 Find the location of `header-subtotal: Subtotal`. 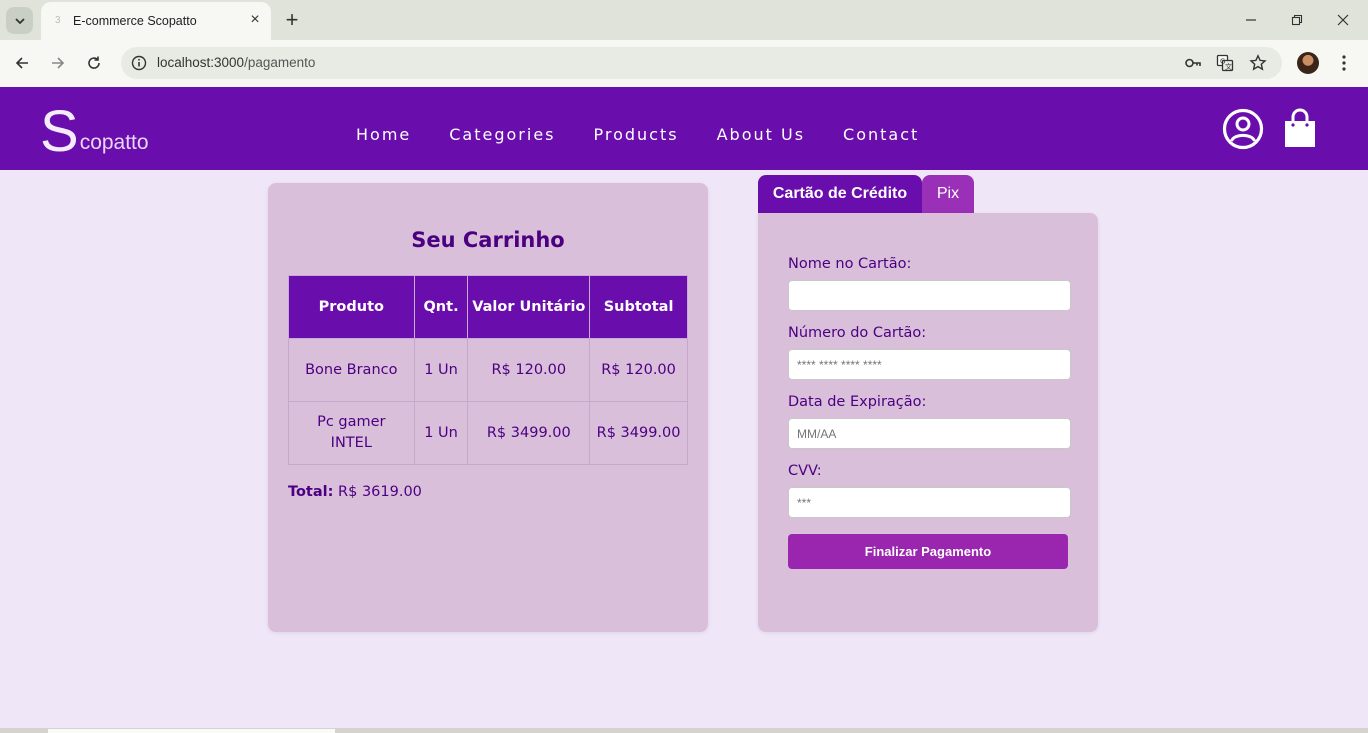

header-subtotal: Subtotal is located at coordinates (638, 307).